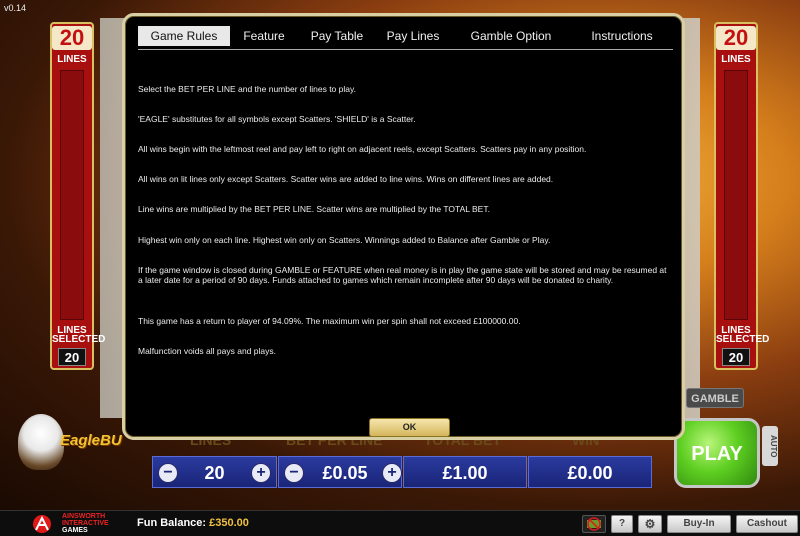  I want to click on total-bet-value: £1.00, so click(465, 473).